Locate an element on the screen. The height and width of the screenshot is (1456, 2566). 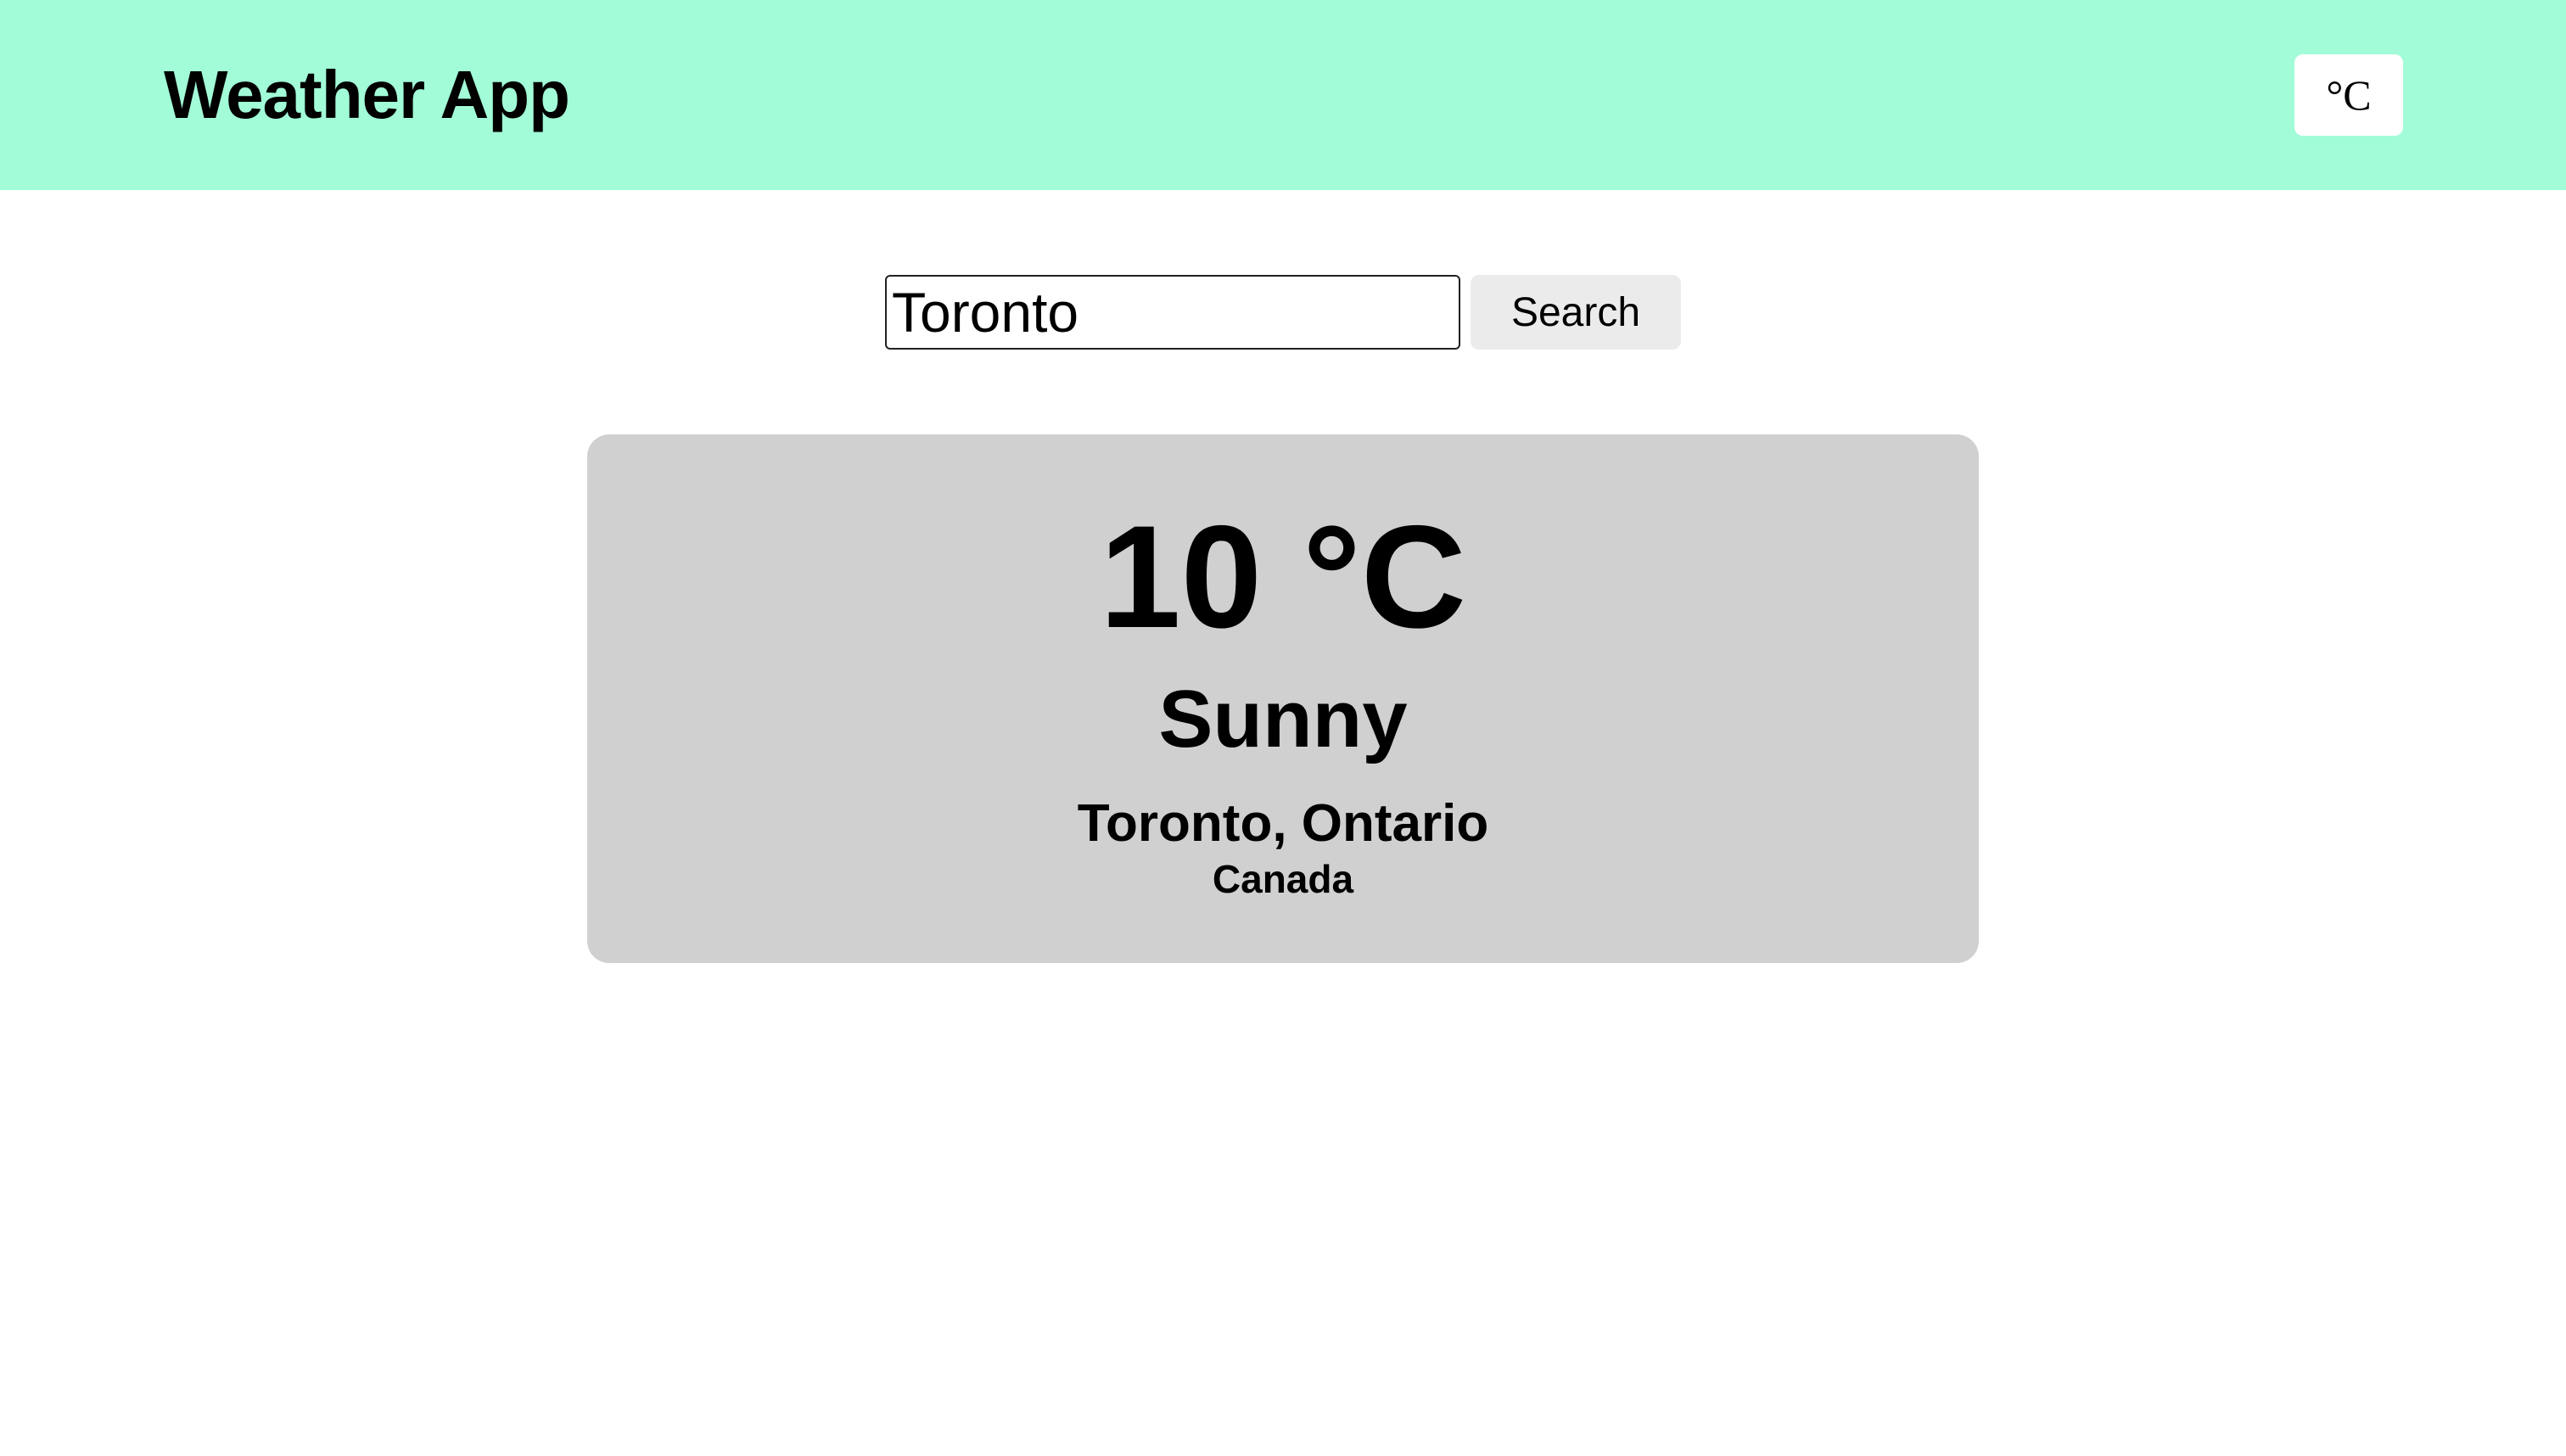
app-header: Weather App °C is located at coordinates (1283, 95).